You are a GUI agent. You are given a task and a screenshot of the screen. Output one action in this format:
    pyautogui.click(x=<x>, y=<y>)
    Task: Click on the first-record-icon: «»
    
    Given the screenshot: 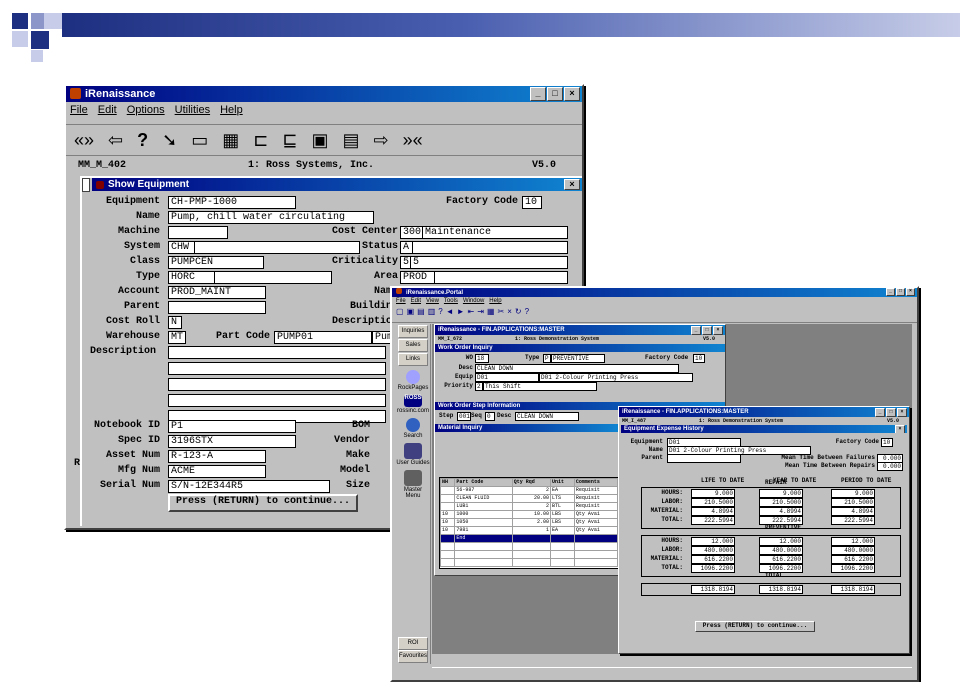 What is the action you would take?
    pyautogui.click(x=84, y=140)
    